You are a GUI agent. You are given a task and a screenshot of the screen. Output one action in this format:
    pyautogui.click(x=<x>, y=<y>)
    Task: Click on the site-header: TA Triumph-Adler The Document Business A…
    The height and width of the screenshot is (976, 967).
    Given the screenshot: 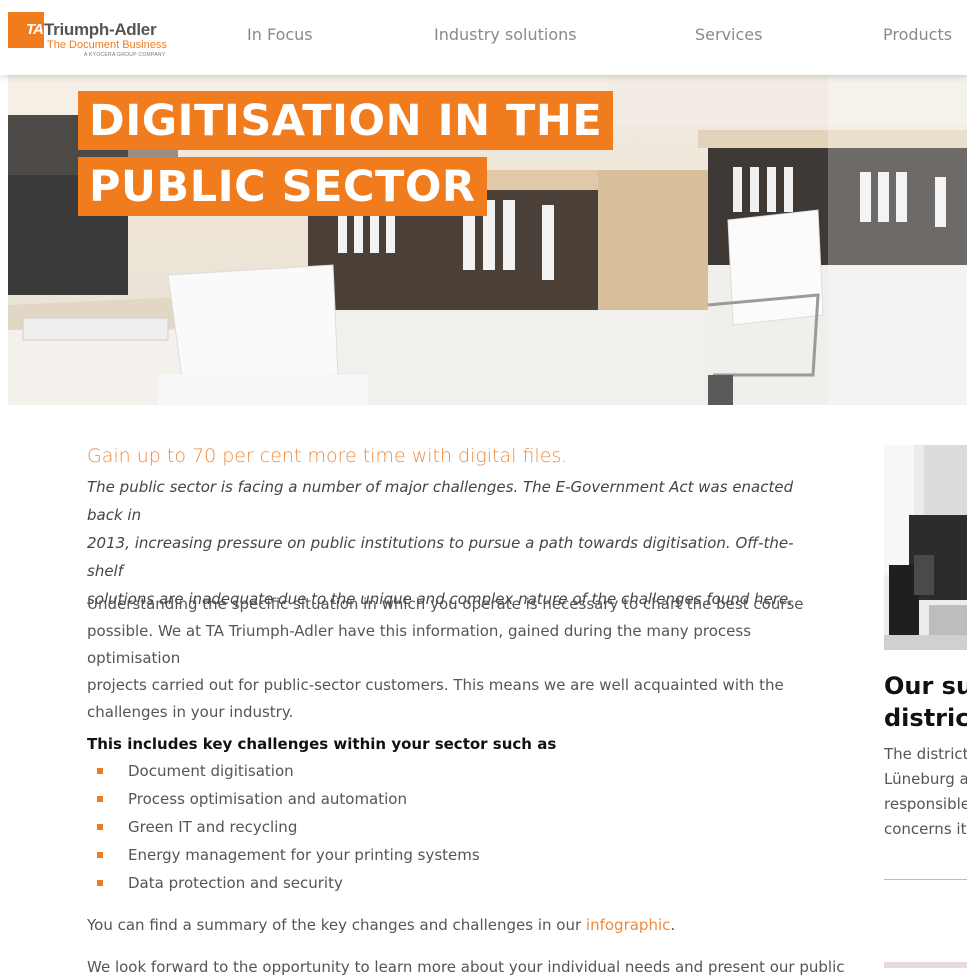 What is the action you would take?
    pyautogui.click(x=483, y=37)
    